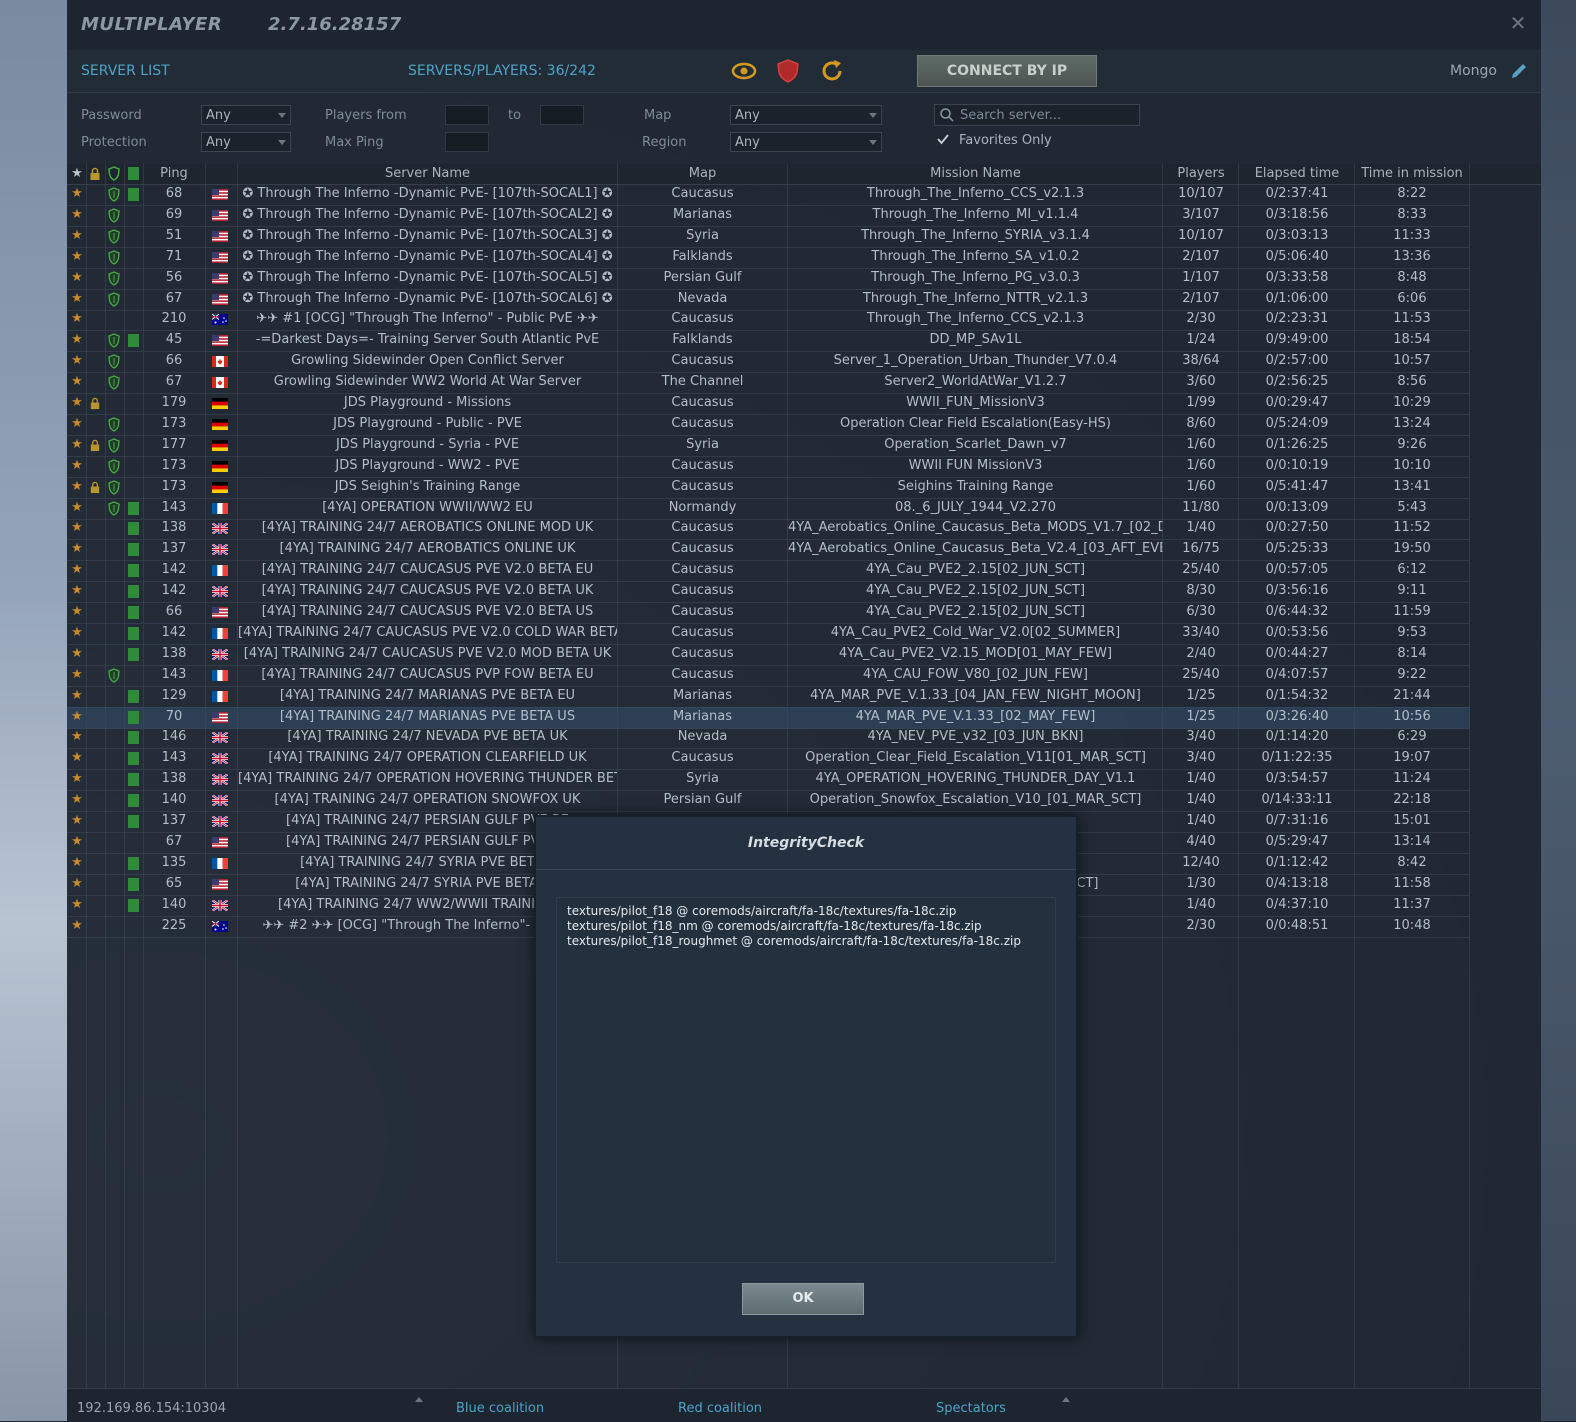  Describe the element at coordinates (246, 115) in the screenshot. I see `password-select: Any` at that location.